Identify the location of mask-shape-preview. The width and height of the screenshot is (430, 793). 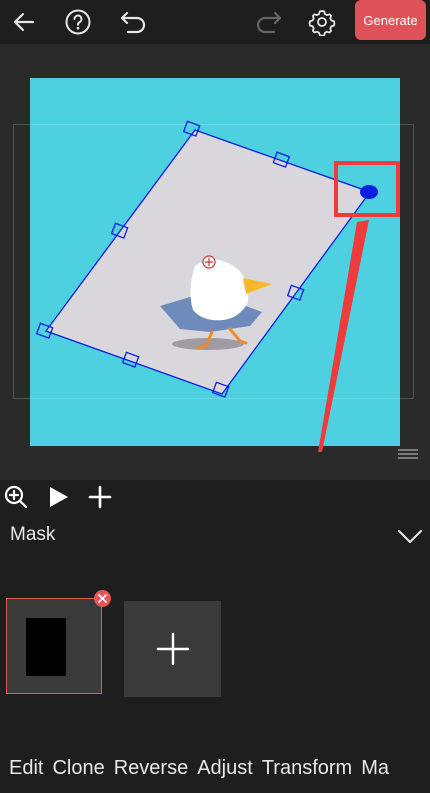
(46, 647).